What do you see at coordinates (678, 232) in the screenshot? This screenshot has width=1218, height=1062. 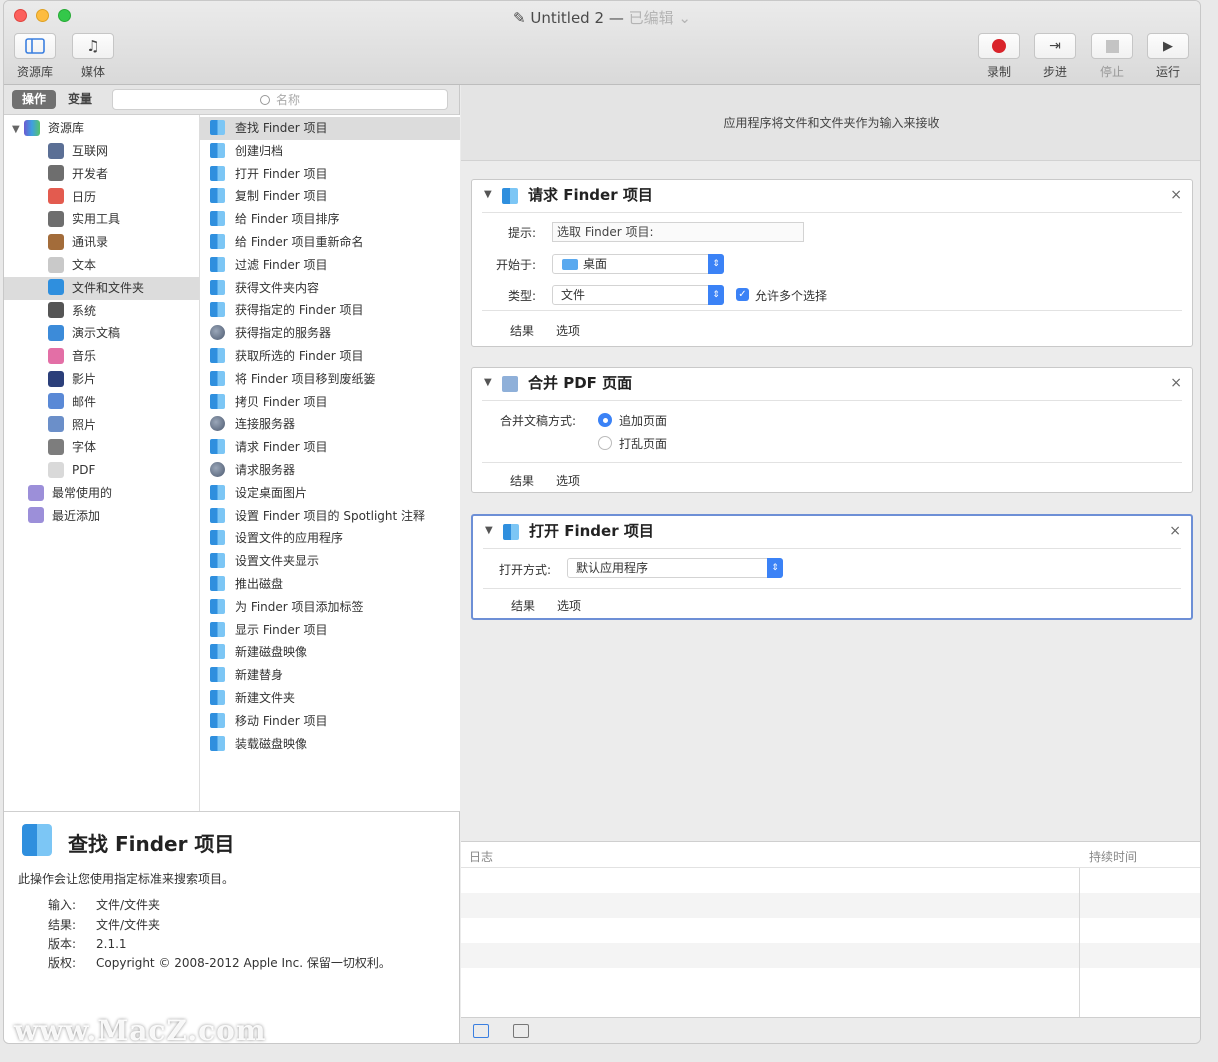 I see `prompt-field: 选取 Finder 项目:` at bounding box center [678, 232].